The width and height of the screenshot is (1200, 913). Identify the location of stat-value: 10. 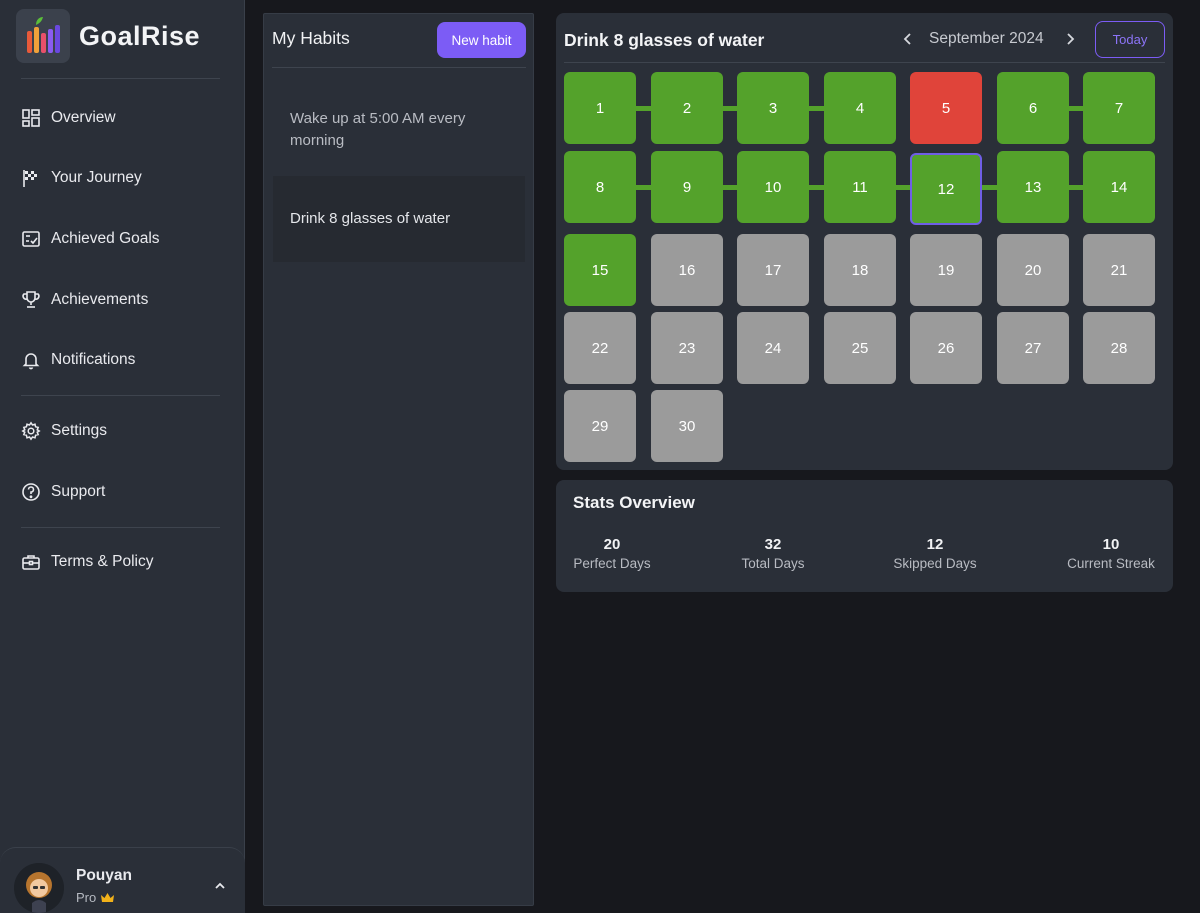
(1111, 544).